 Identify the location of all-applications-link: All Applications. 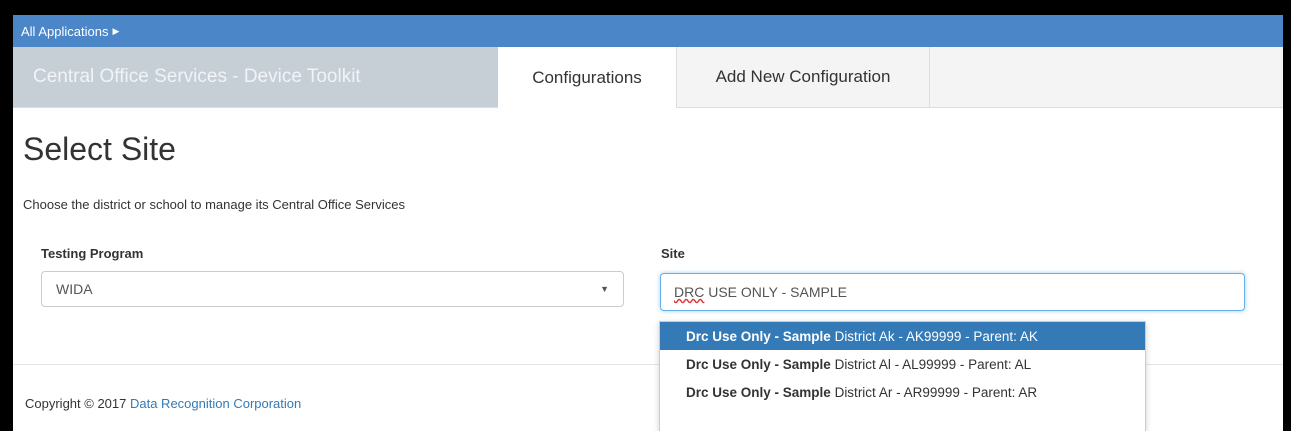
(64, 31).